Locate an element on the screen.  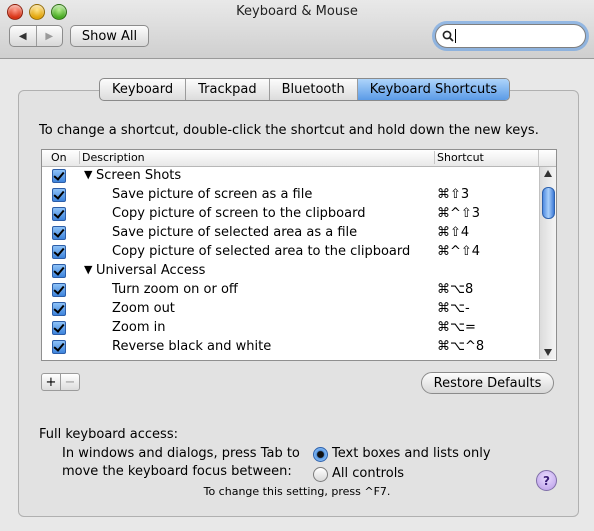
table-row: Zoom out ⌘⌥- is located at coordinates (290, 309).